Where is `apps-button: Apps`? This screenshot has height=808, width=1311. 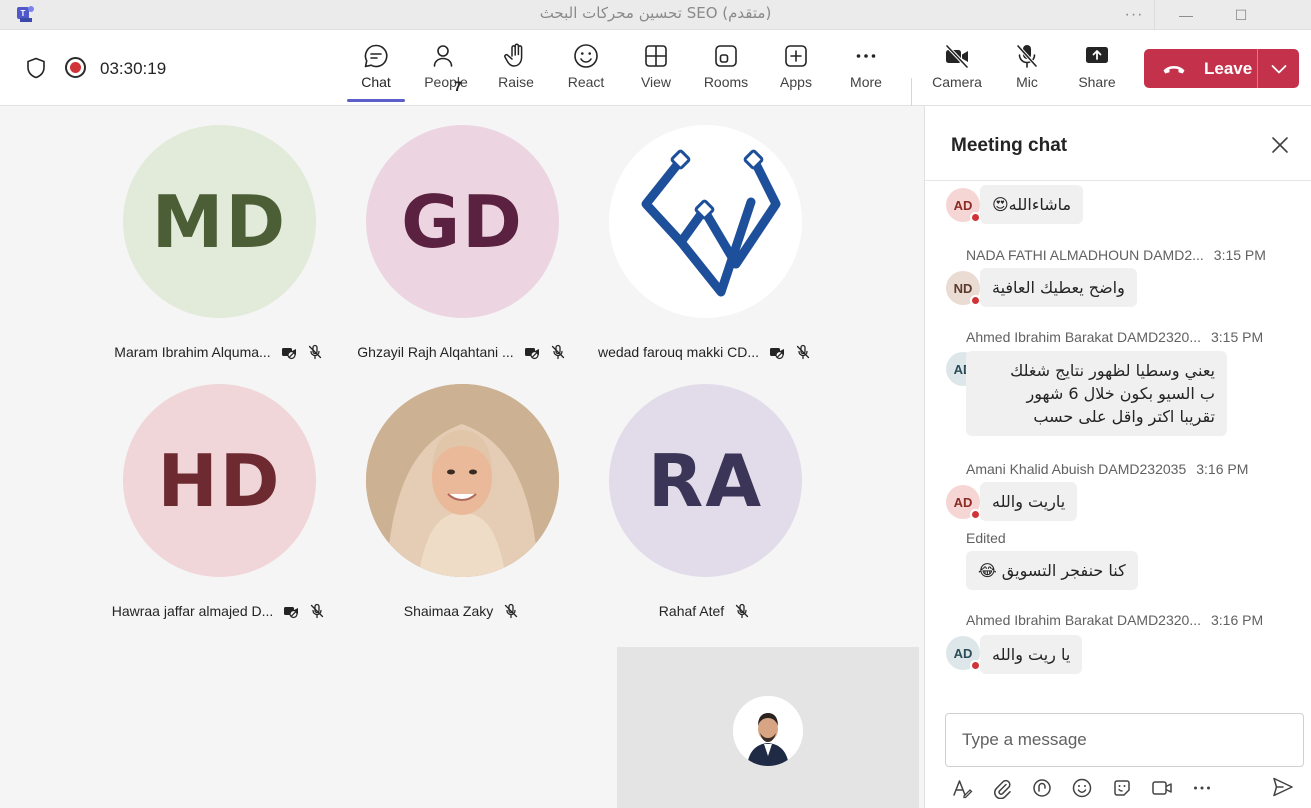
apps-button: Apps is located at coordinates (796, 72).